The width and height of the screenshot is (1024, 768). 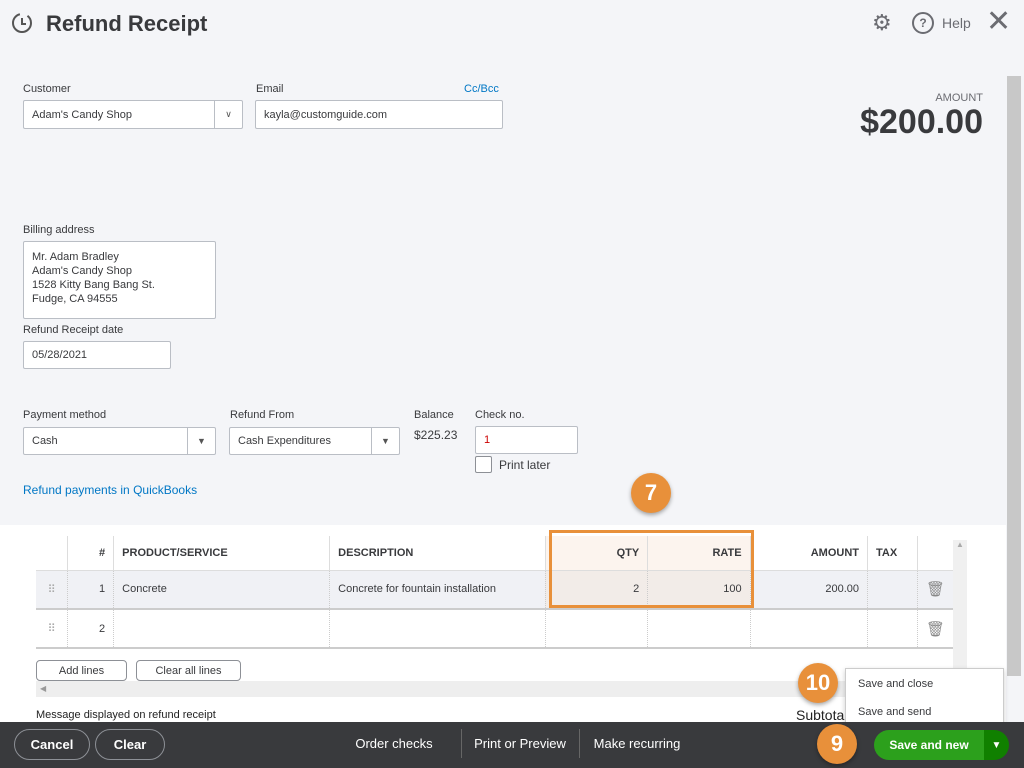 What do you see at coordinates (47, 89) in the screenshot?
I see `customer-label: Customer` at bounding box center [47, 89].